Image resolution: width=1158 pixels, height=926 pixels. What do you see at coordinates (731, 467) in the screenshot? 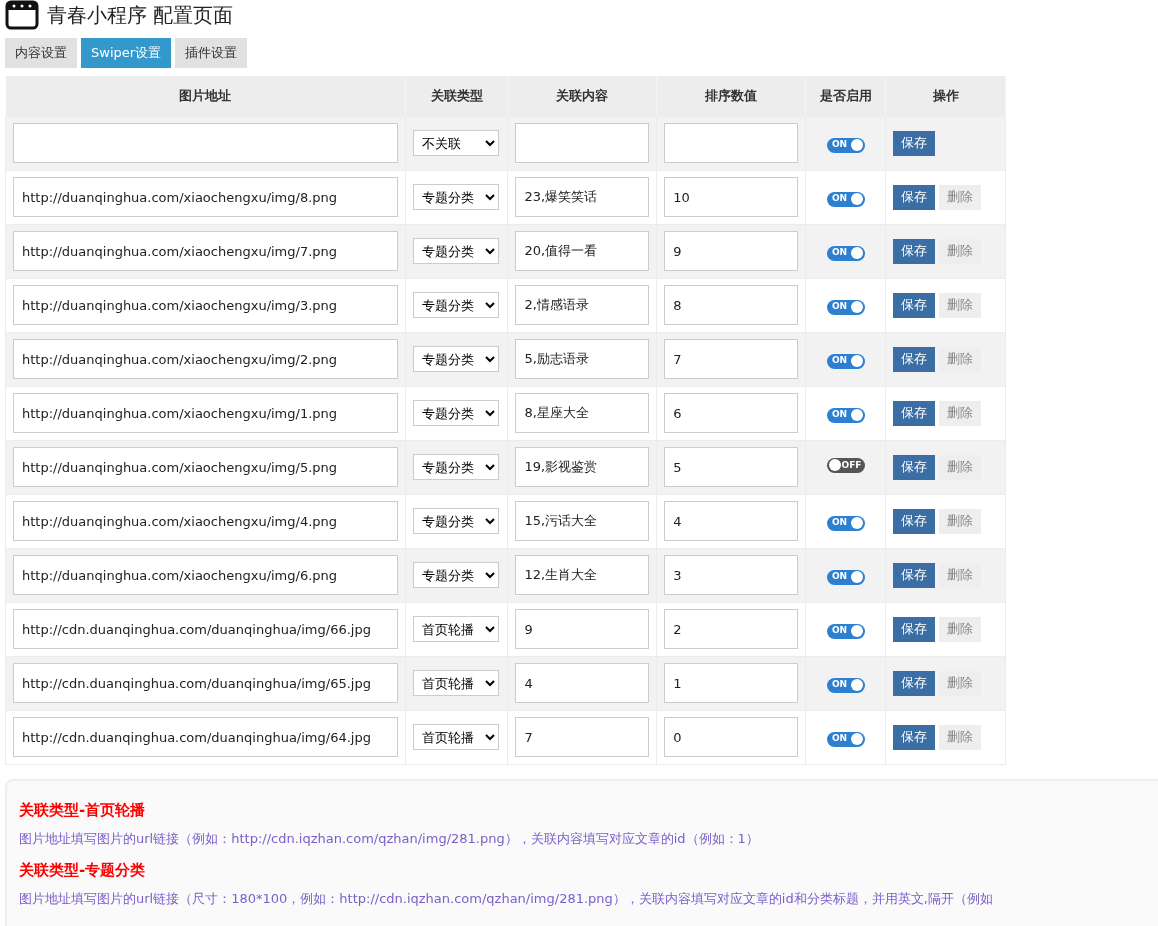
I see `order-field: 5` at bounding box center [731, 467].